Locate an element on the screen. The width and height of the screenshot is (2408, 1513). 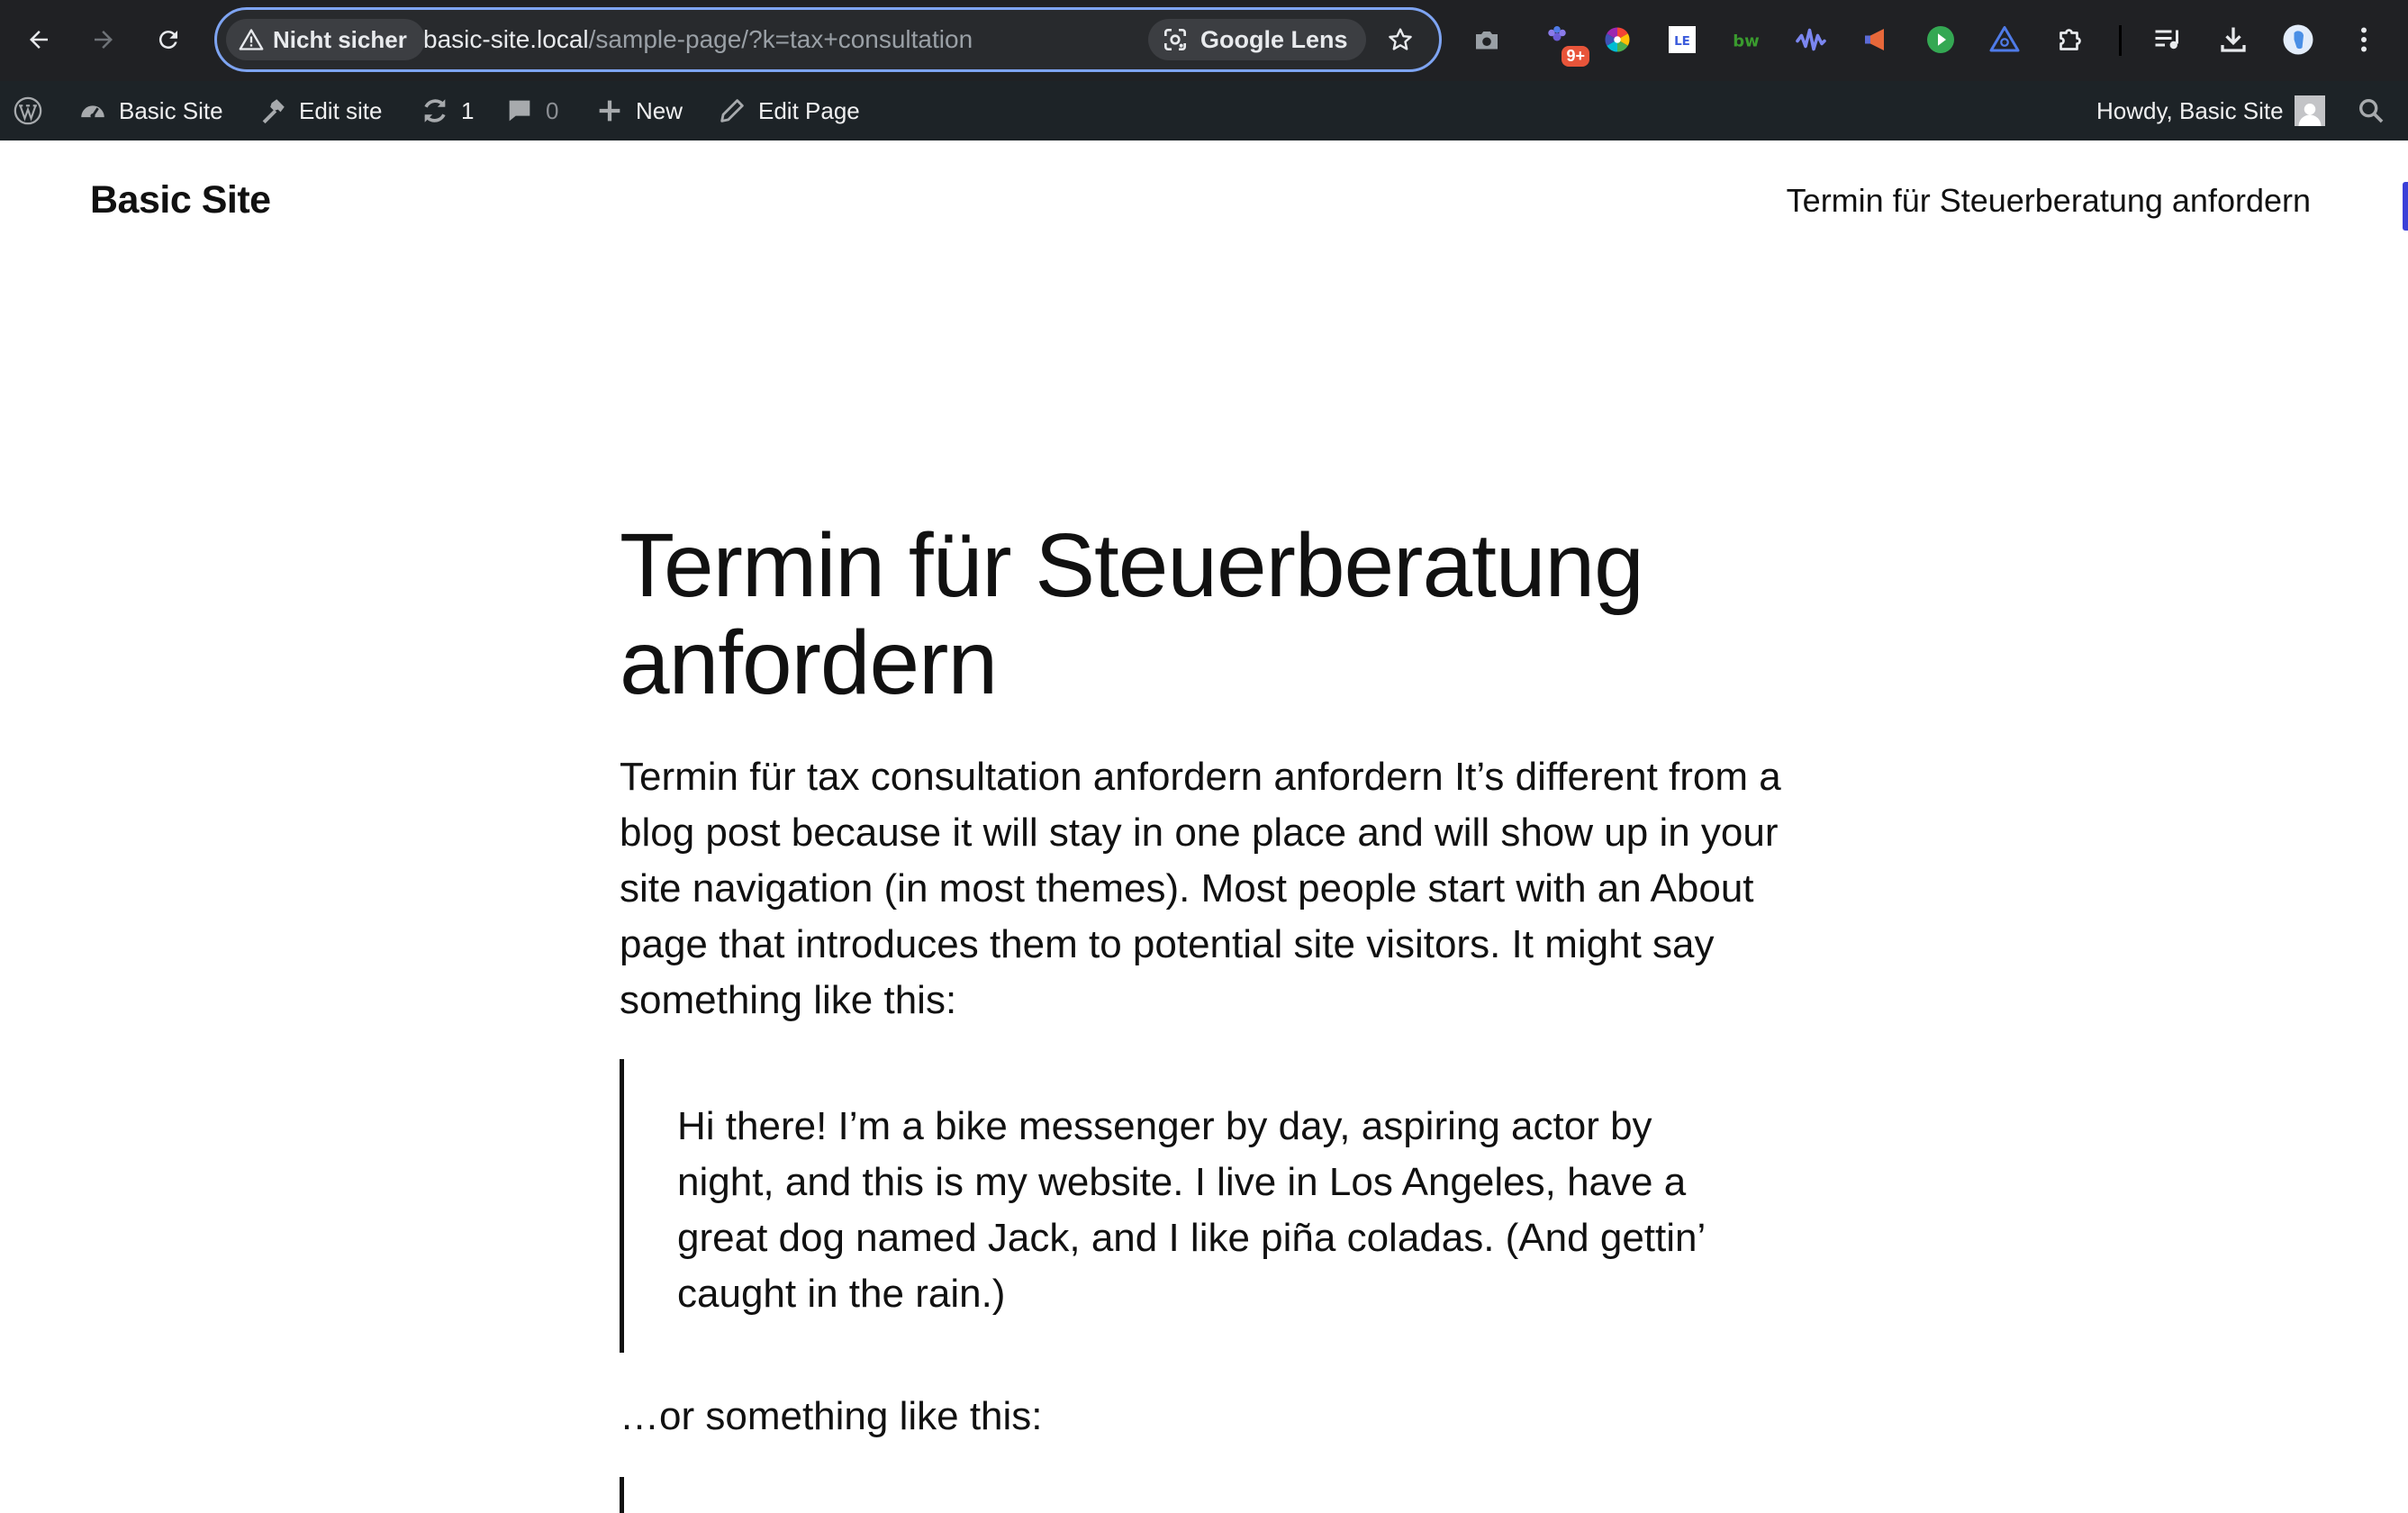
triangle-icon is located at coordinates (2004, 39).